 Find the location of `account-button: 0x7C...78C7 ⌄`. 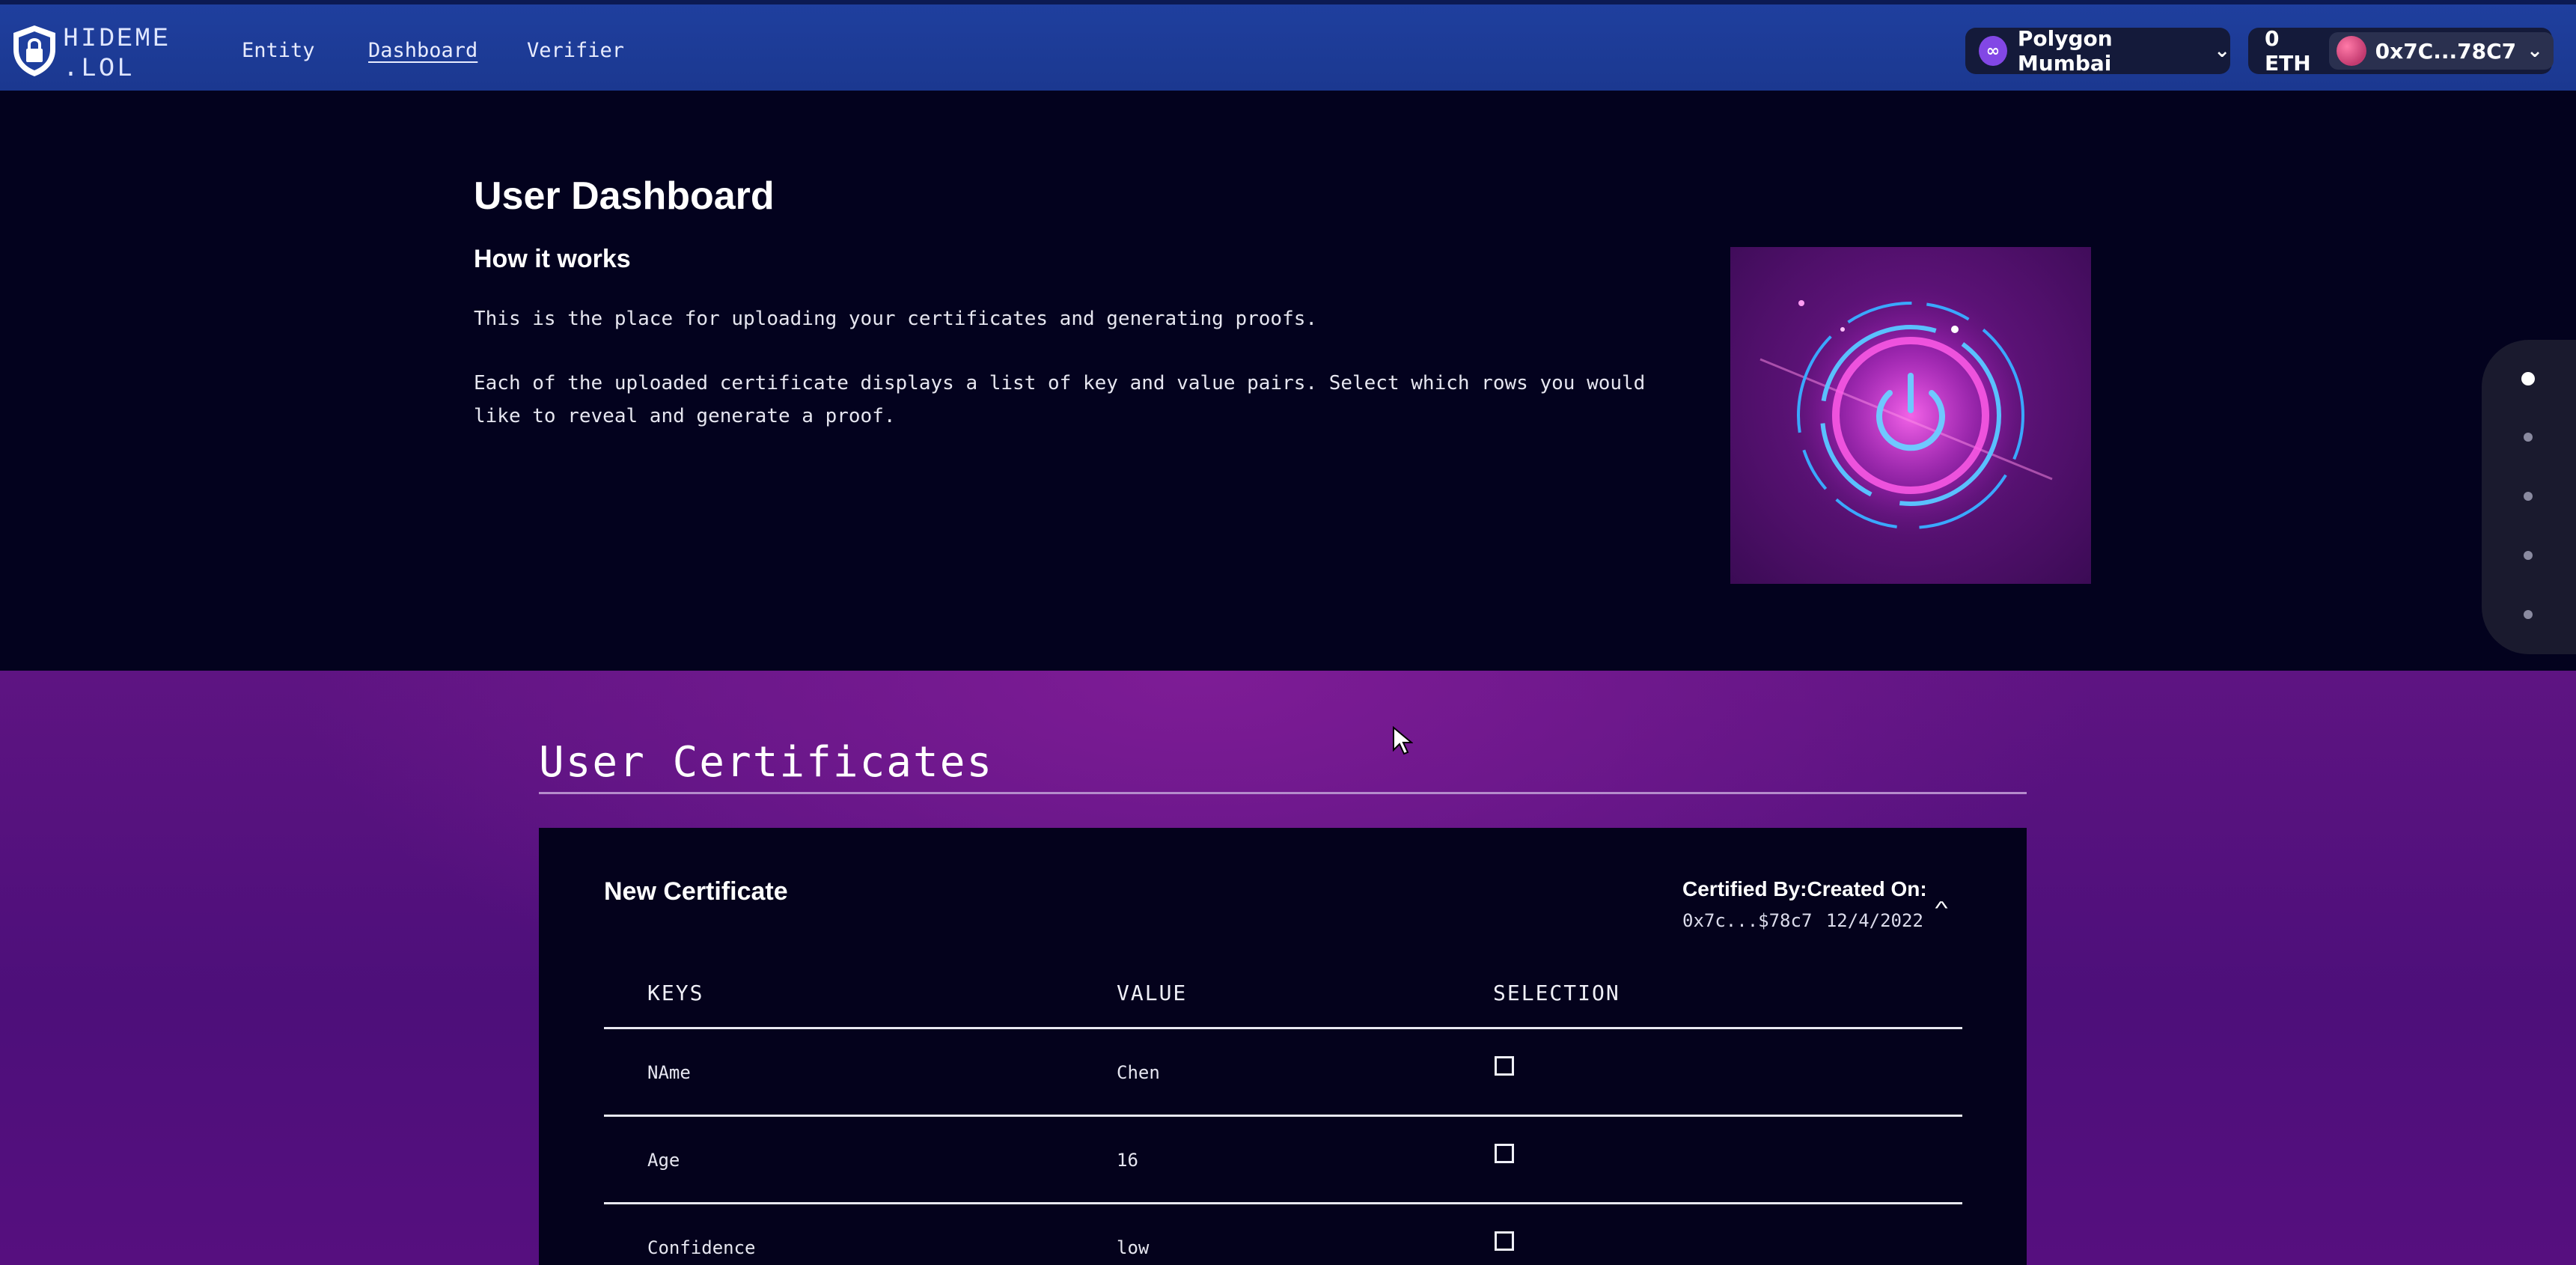

account-button: 0x7C...78C7 ⌄ is located at coordinates (2441, 51).